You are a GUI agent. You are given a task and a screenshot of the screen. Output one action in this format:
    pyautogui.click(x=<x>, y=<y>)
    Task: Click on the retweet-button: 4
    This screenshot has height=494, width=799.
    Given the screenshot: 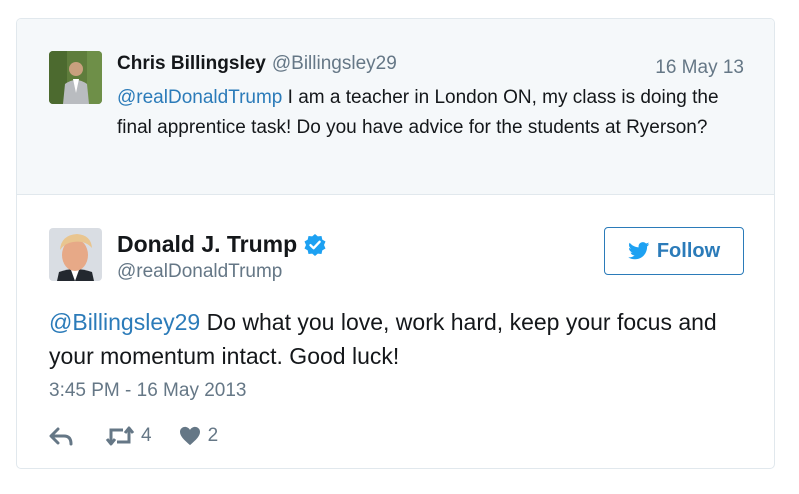 What is the action you would take?
    pyautogui.click(x=128, y=436)
    